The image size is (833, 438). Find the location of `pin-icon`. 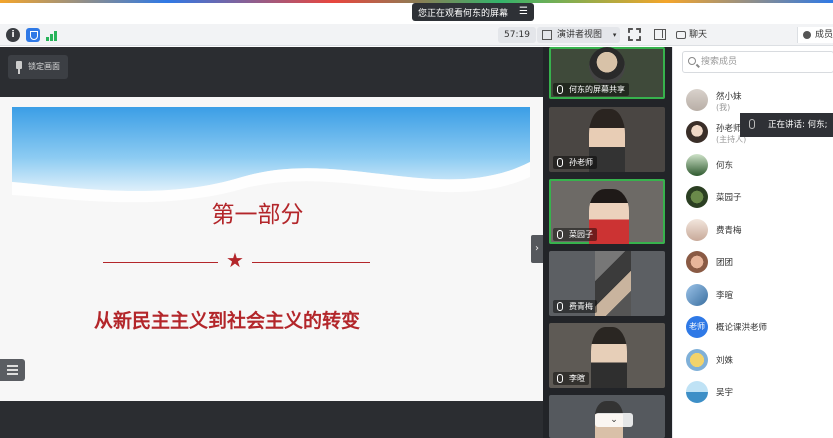

pin-icon is located at coordinates (19, 67).